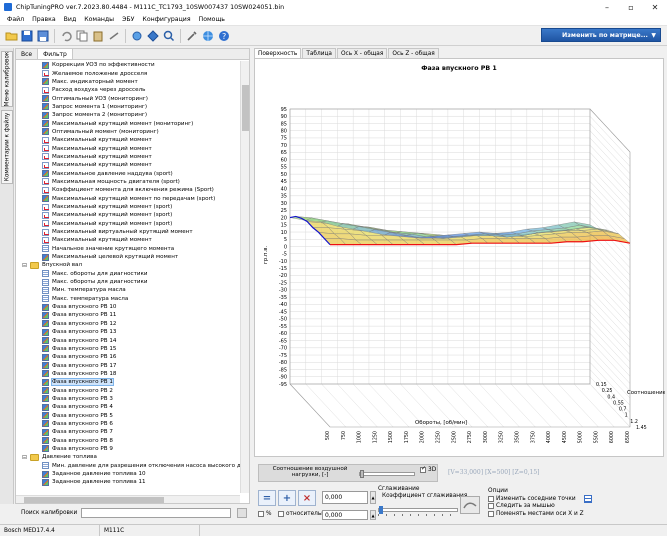 This screenshot has width=667, height=536. I want to click on copy-icon, so click(82, 36).